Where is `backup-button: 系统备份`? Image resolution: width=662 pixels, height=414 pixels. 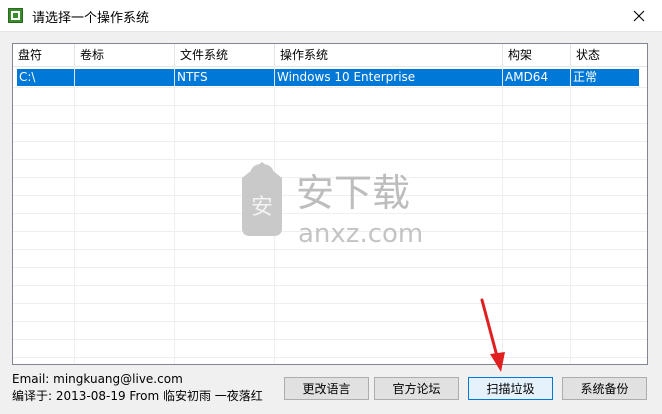 backup-button: 系统备份 is located at coordinates (604, 388).